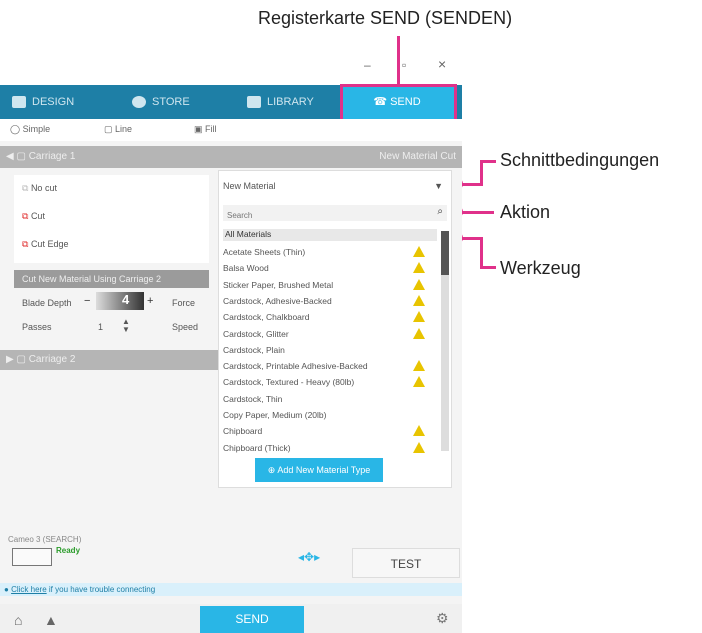 Image resolution: width=702 pixels, height=633 pixels. I want to click on passes-value: 1, so click(100, 327).